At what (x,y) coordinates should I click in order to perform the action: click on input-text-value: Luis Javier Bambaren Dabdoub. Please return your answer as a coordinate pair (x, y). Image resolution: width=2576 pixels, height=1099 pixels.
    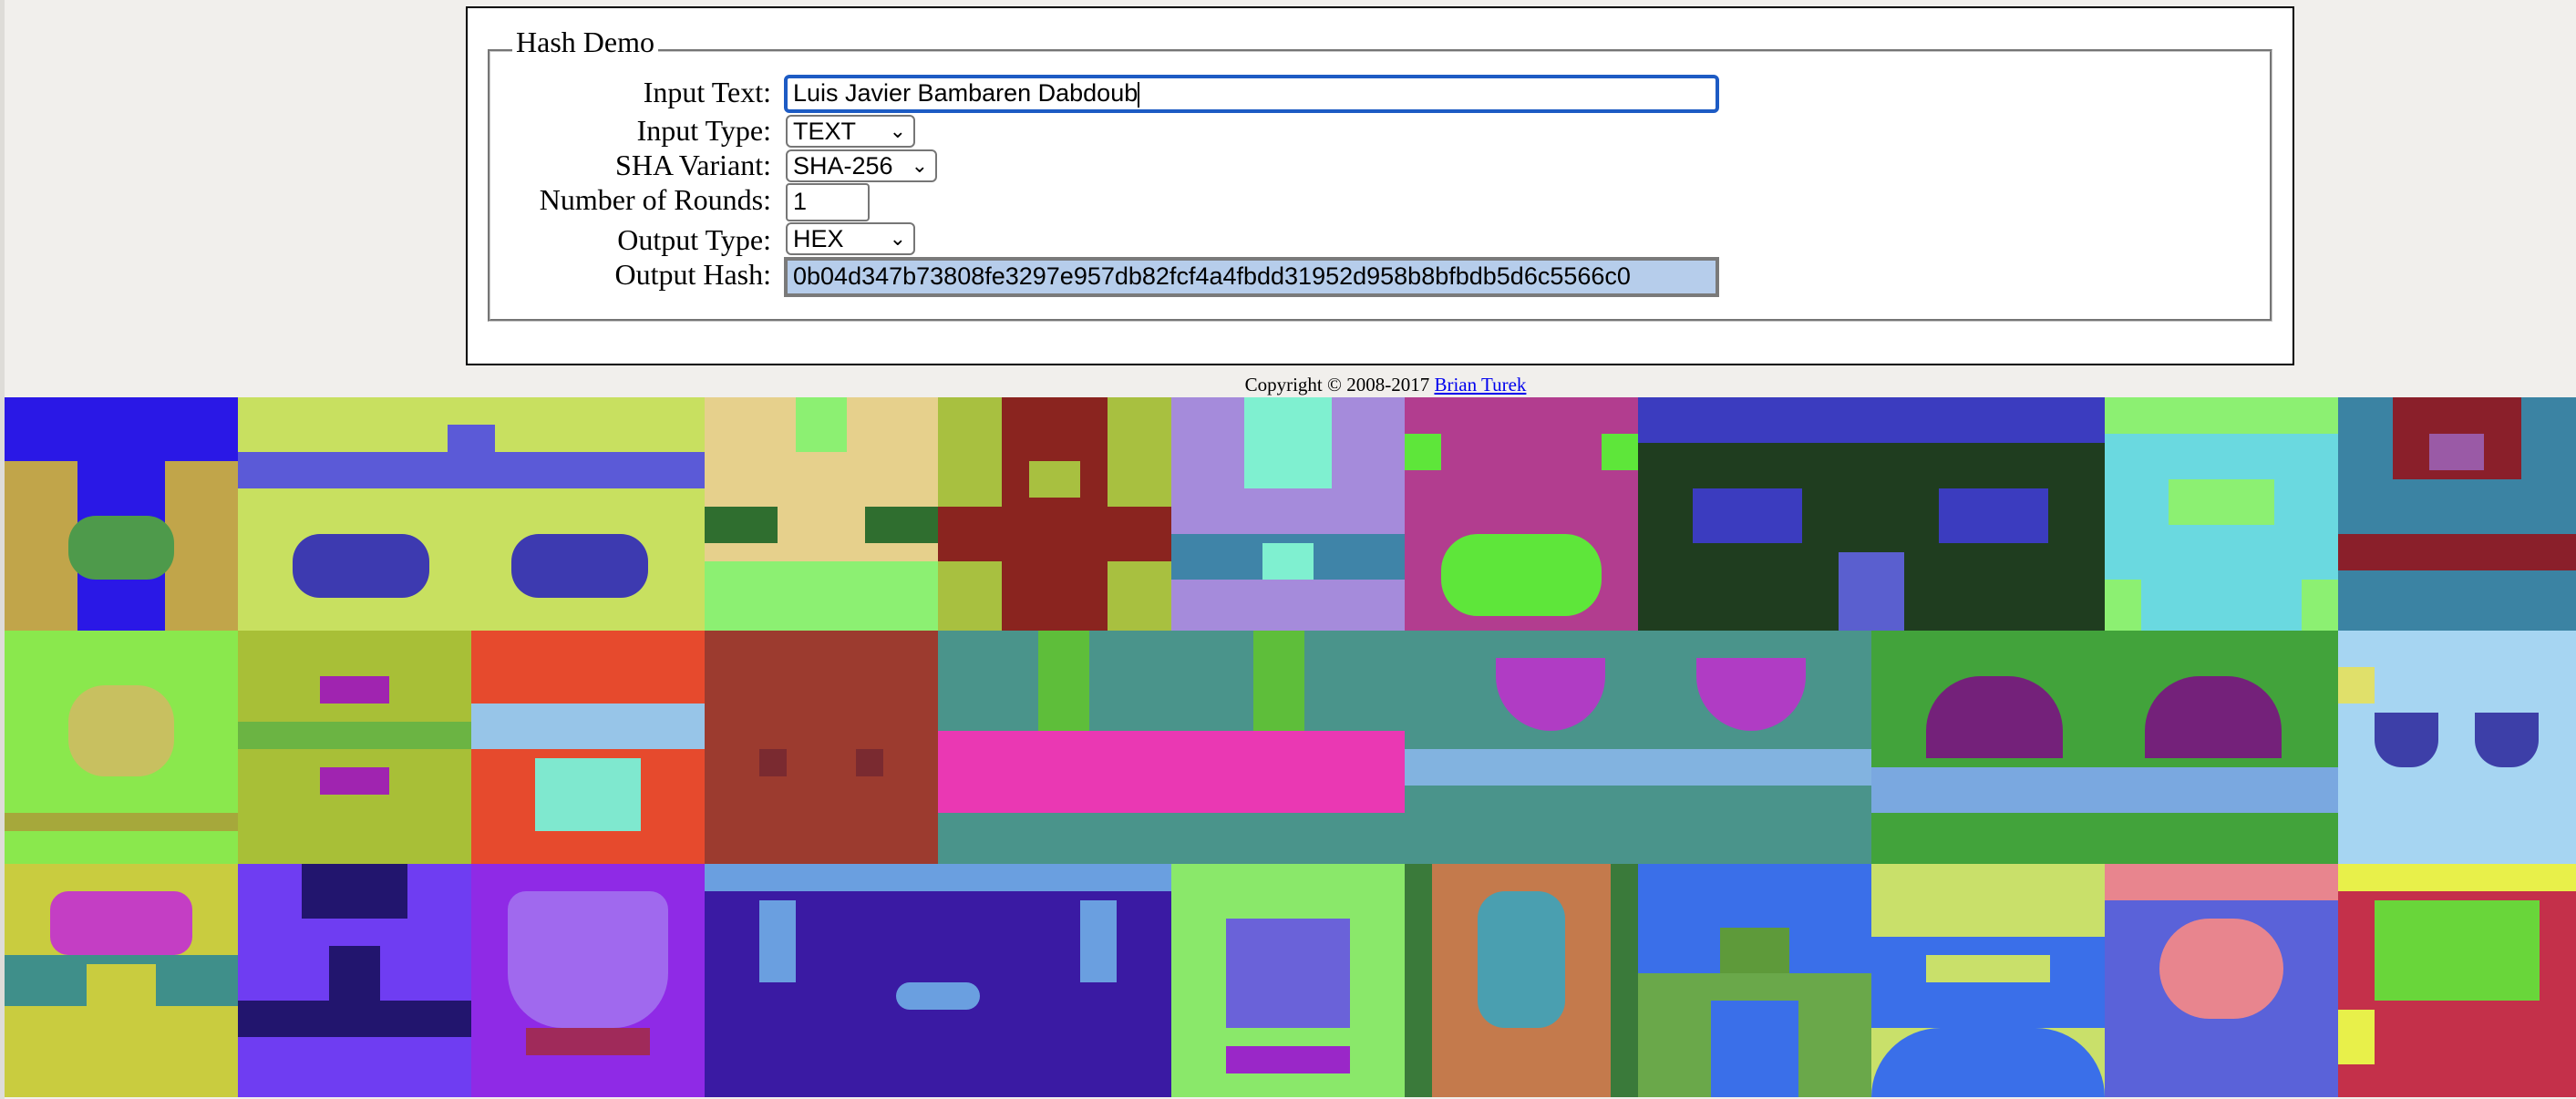
    Looking at the image, I should click on (966, 93).